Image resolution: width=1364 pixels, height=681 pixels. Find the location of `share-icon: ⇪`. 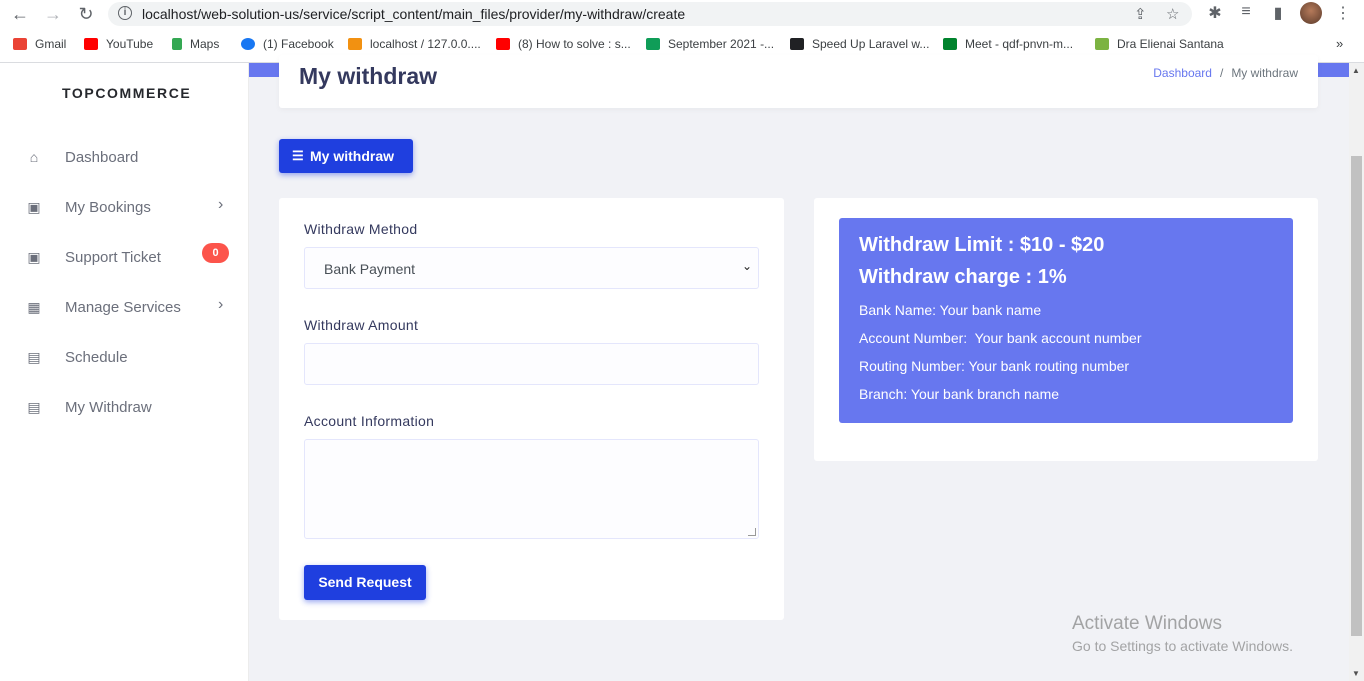

share-icon: ⇪ is located at coordinates (1140, 14).